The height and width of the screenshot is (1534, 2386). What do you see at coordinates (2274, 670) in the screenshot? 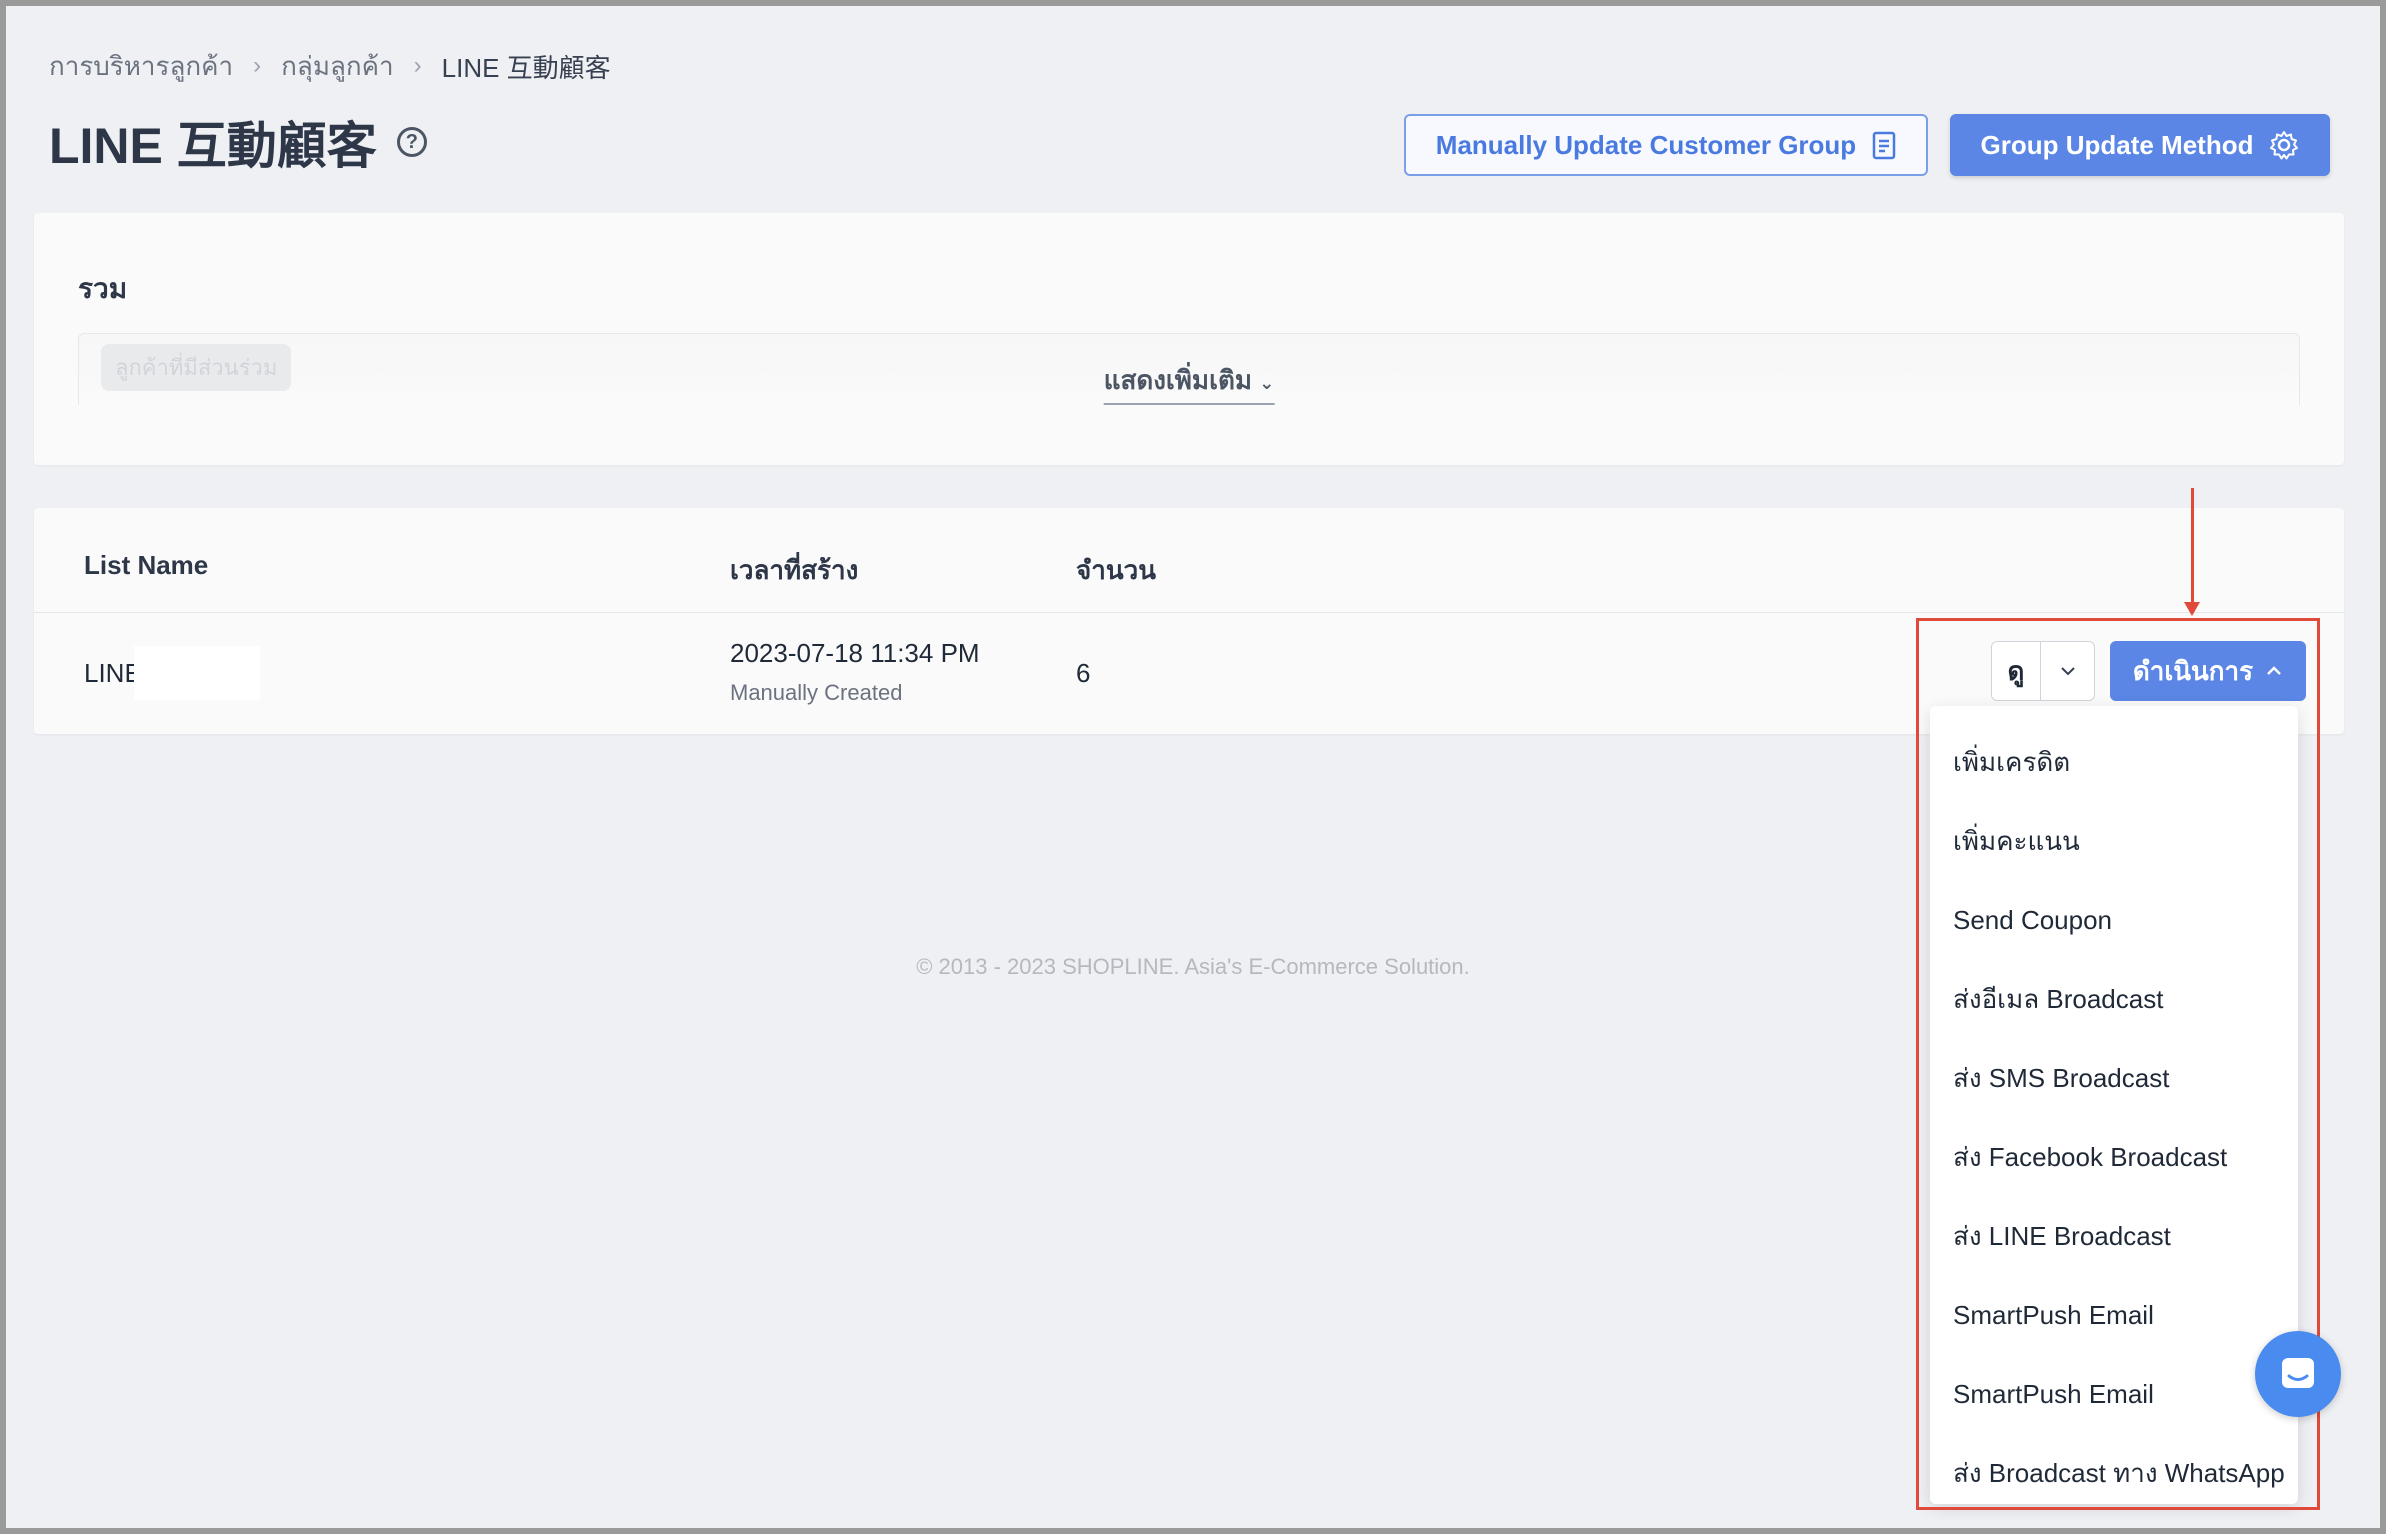
I see `chevron-up-icon` at bounding box center [2274, 670].